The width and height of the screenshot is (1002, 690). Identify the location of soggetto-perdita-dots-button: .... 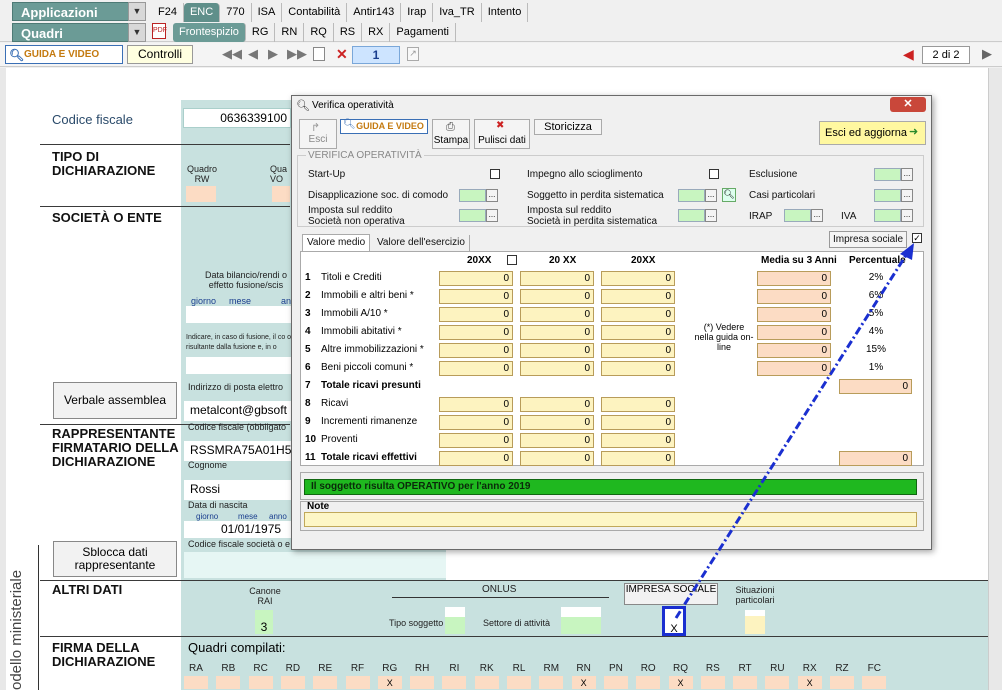
(711, 195).